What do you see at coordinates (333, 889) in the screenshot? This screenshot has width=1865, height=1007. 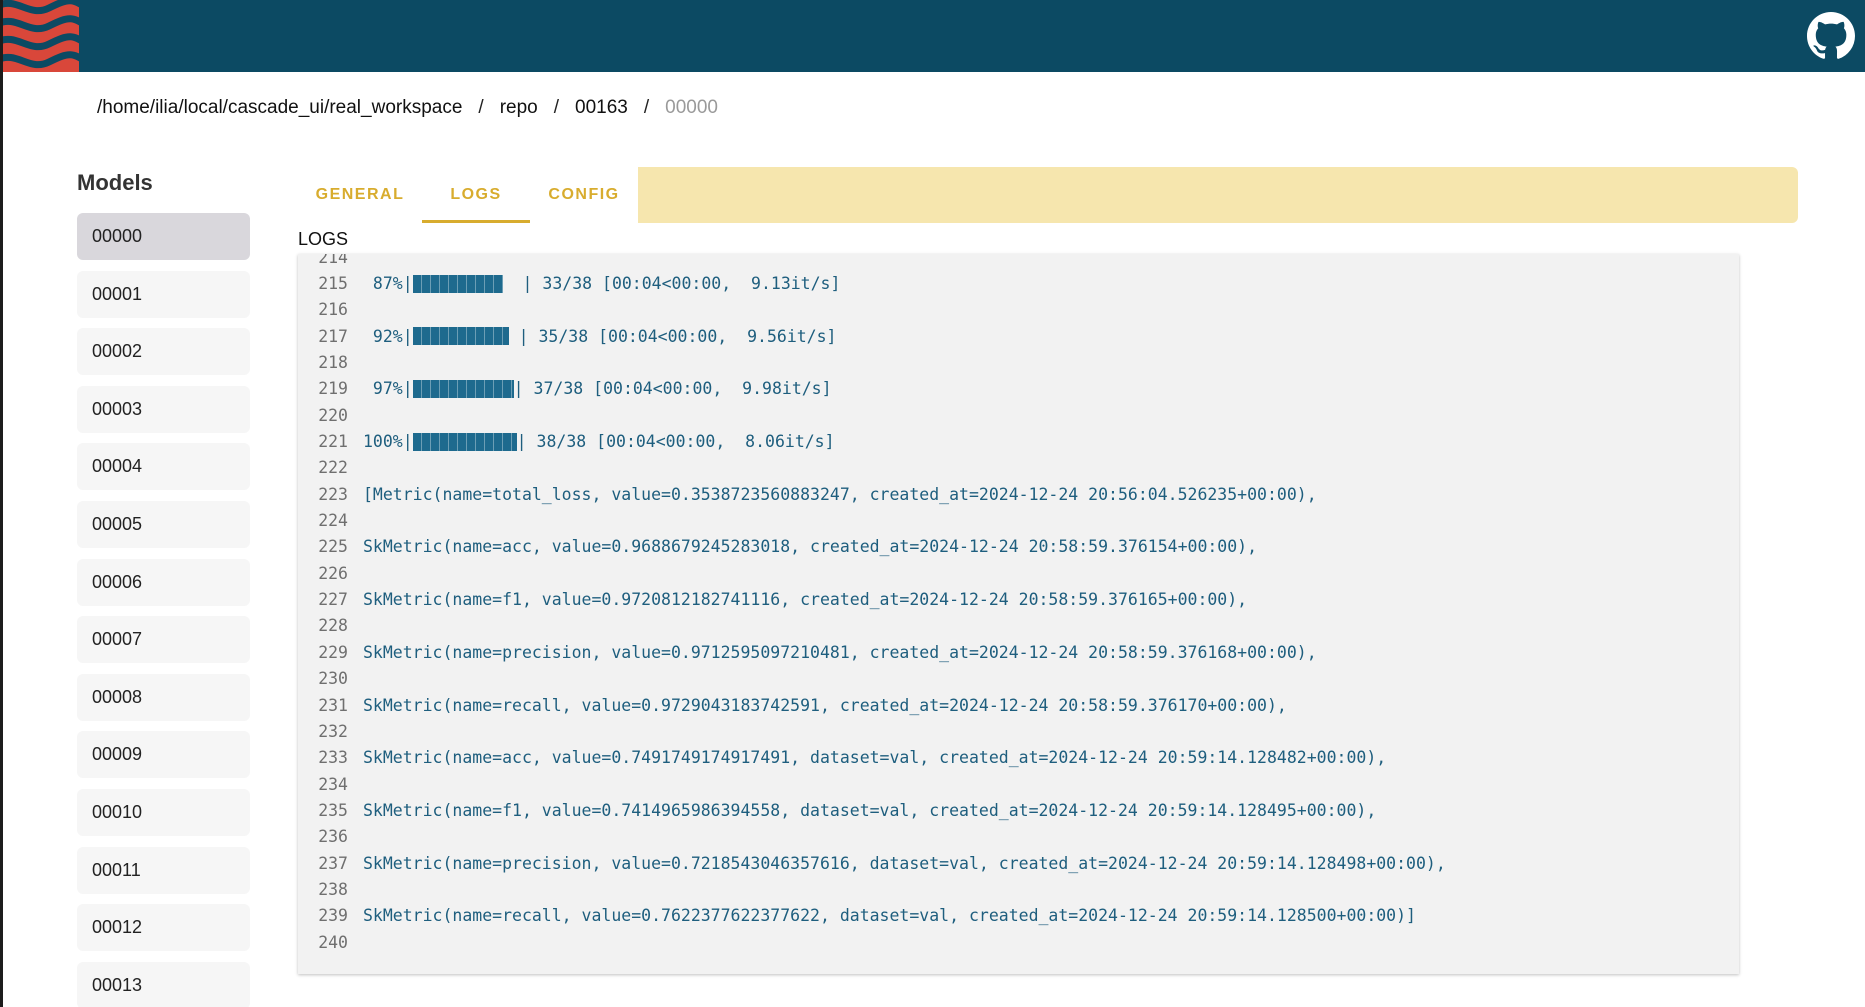 I see `log-line-number: 238` at bounding box center [333, 889].